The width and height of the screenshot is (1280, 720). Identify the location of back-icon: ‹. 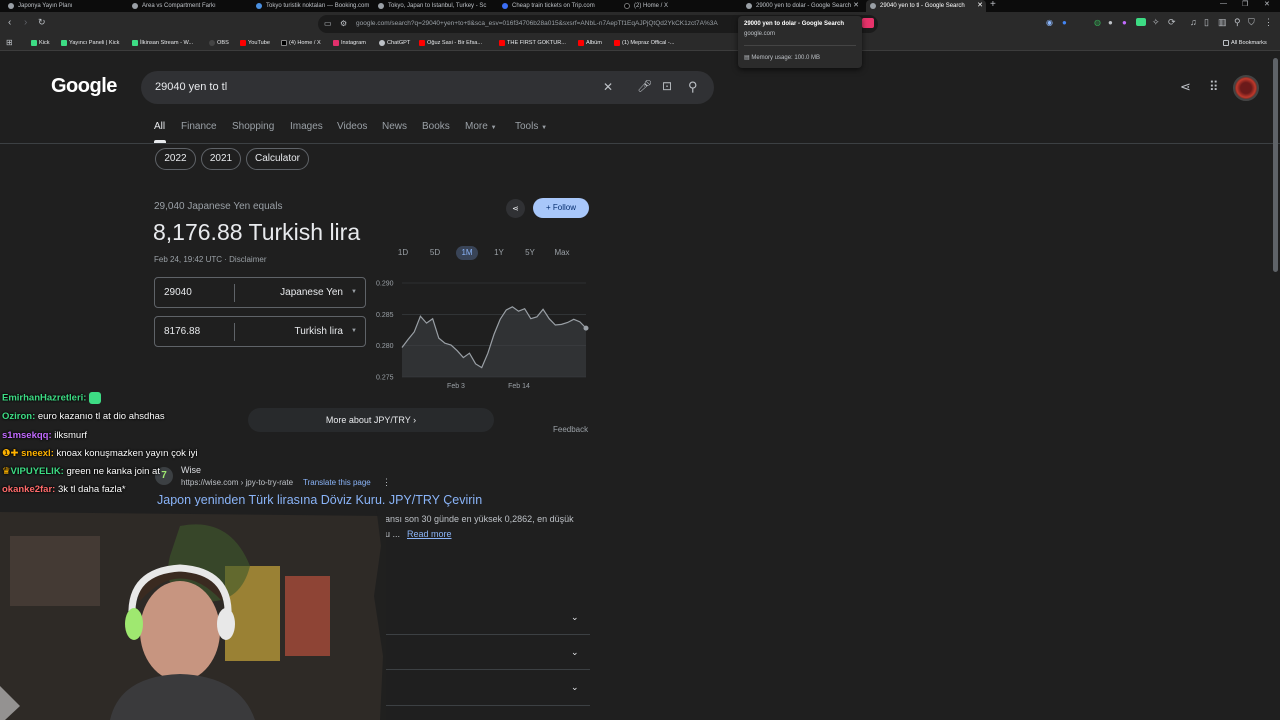
(9, 22).